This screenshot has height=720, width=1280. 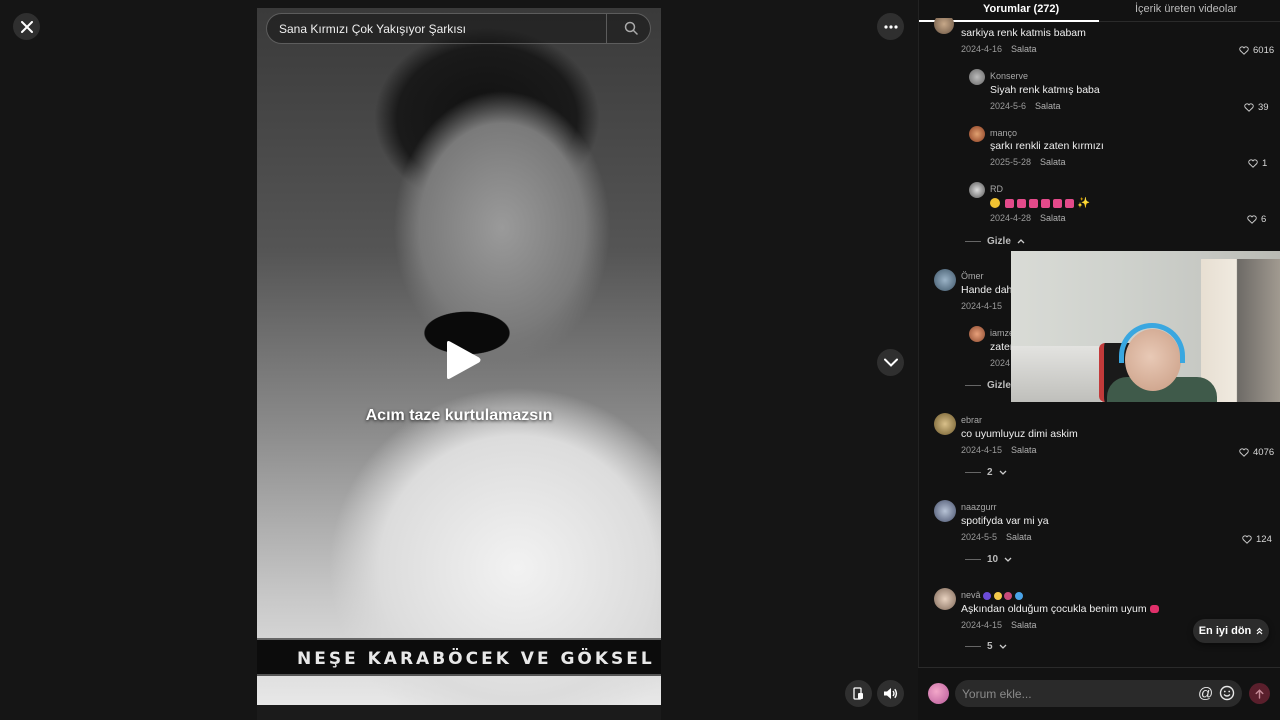 I want to click on username: Ömer, so click(x=972, y=276).